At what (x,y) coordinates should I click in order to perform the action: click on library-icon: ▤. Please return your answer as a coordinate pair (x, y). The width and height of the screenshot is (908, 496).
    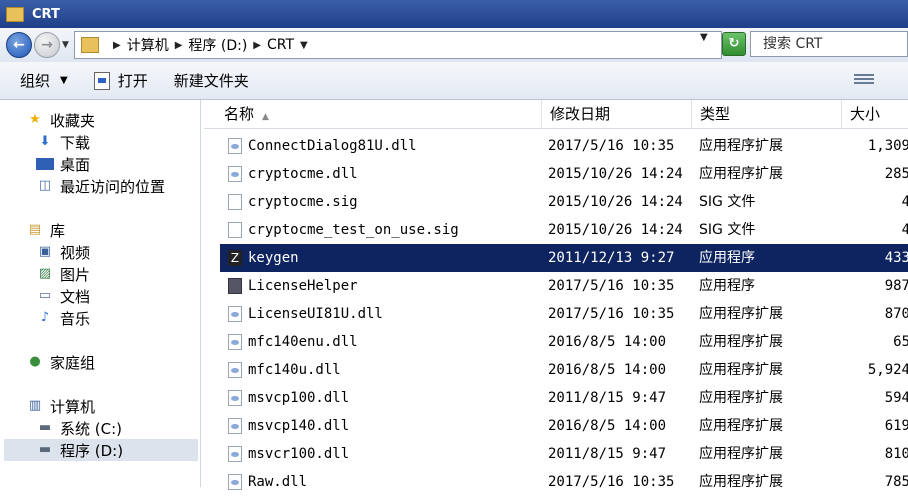
    Looking at the image, I should click on (35, 229).